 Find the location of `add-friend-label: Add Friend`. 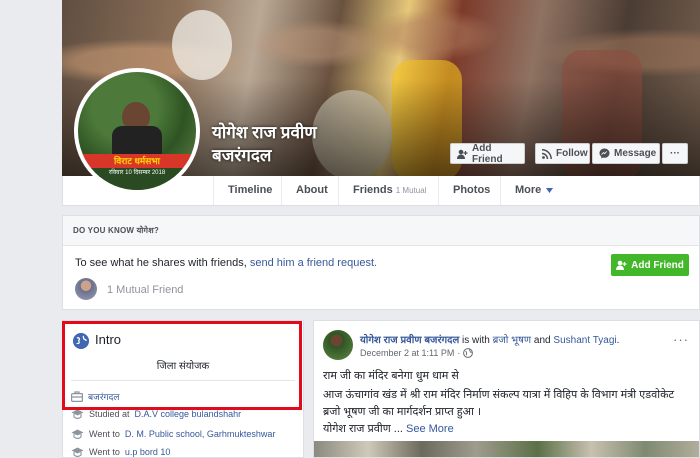

add-friend-label: Add Friend is located at coordinates (487, 153).